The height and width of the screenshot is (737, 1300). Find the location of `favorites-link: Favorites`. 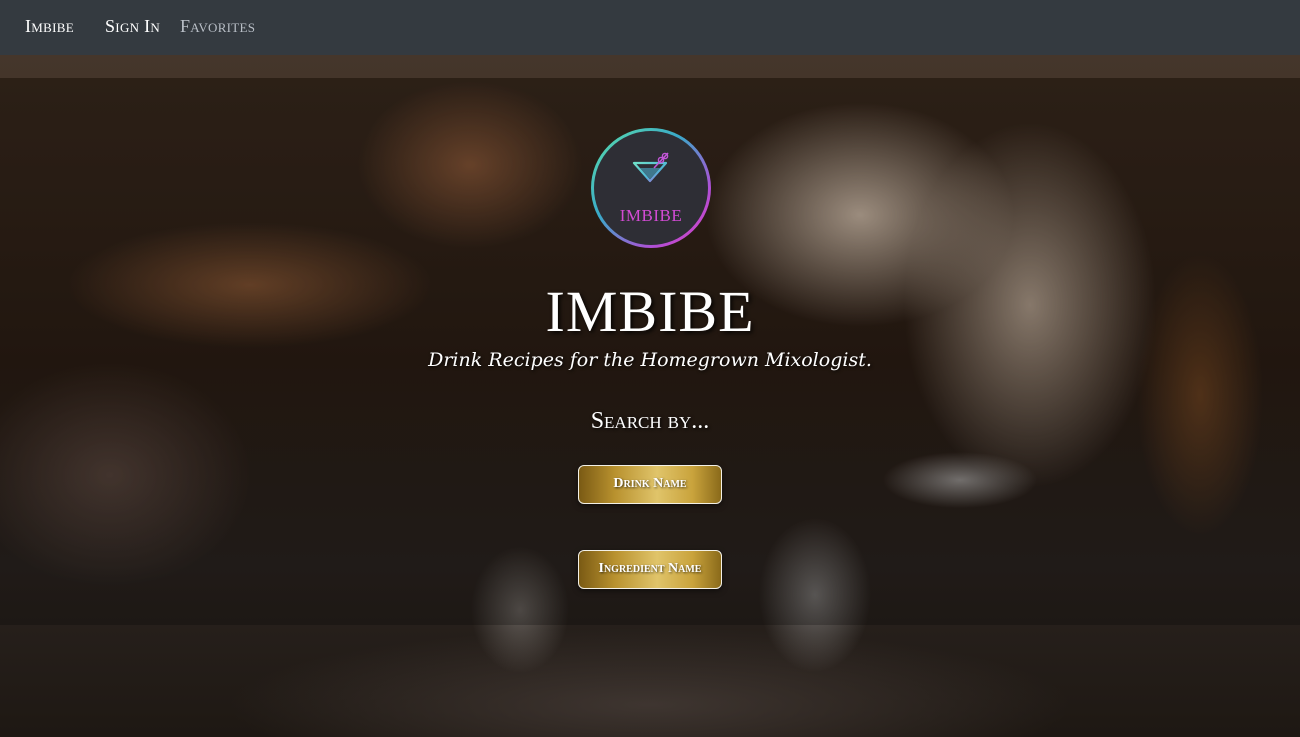

favorites-link: Favorites is located at coordinates (217, 26).